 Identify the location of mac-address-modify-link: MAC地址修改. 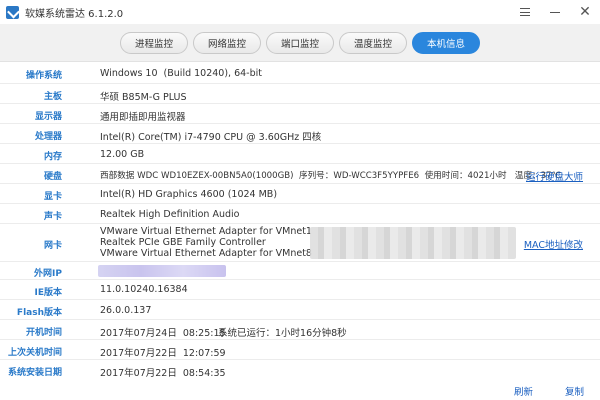
(553, 244).